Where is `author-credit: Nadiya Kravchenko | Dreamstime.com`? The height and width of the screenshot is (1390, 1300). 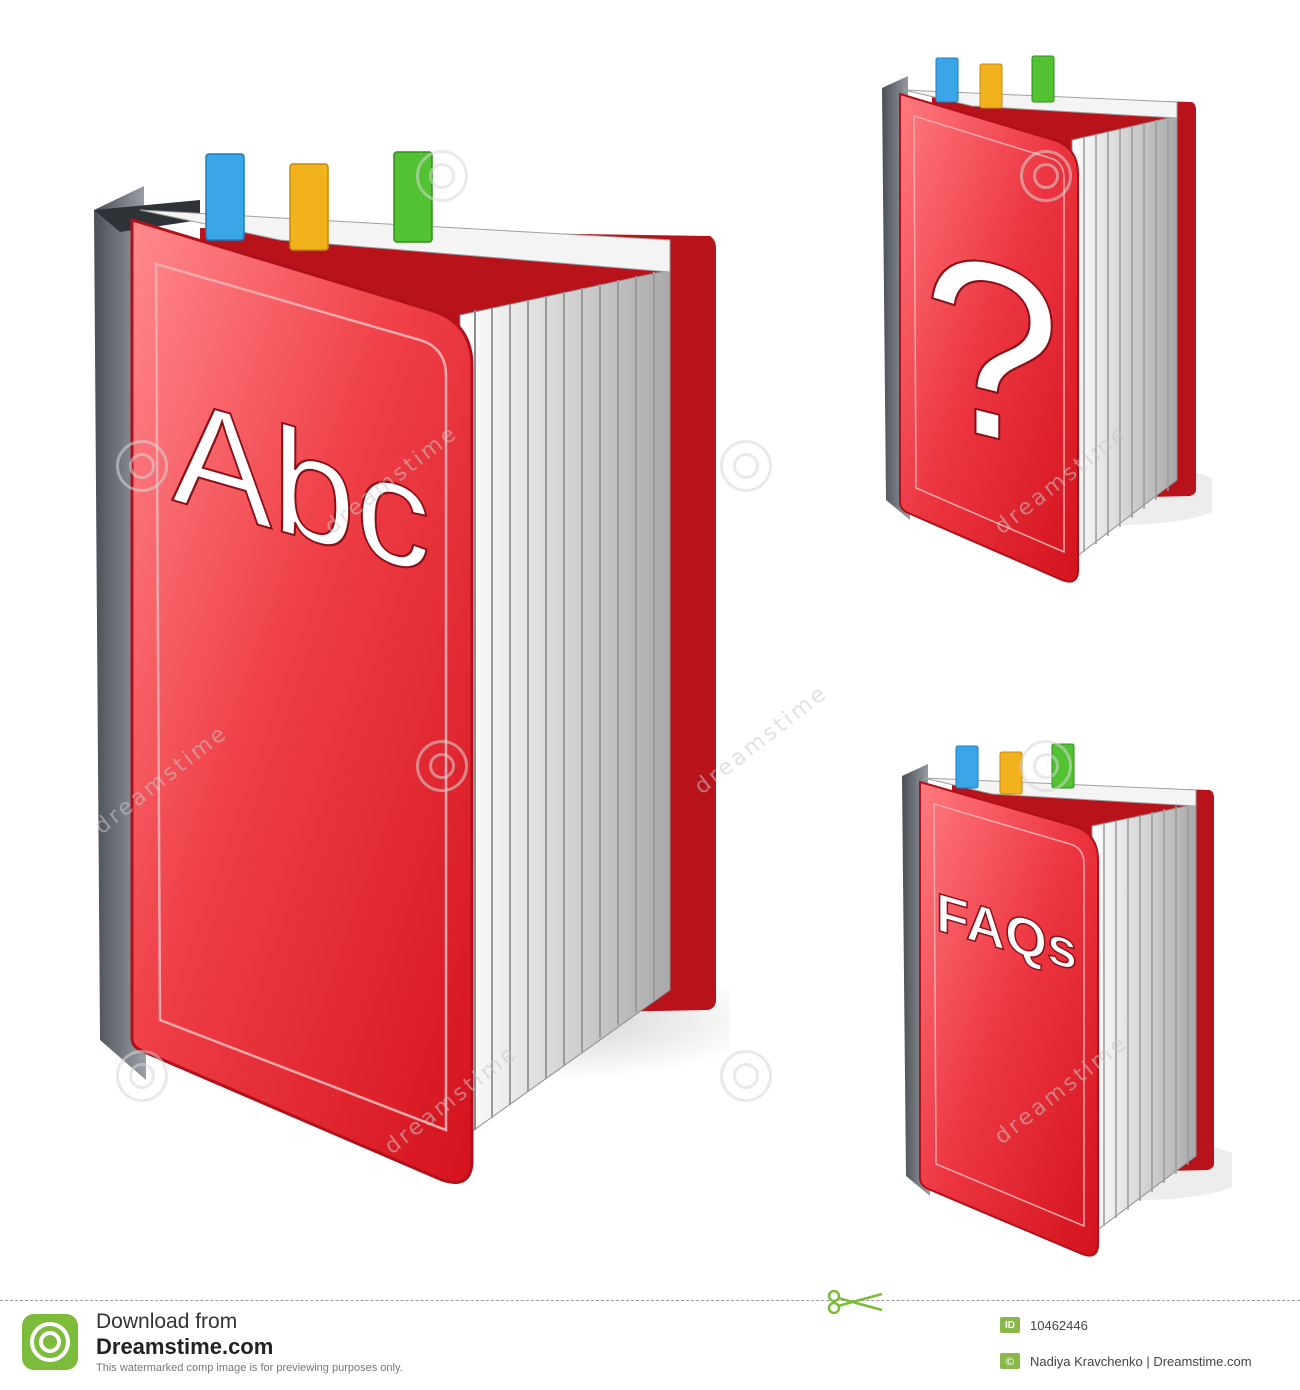
author-credit: Nadiya Kravchenko | Dreamstime.com is located at coordinates (1141, 1361).